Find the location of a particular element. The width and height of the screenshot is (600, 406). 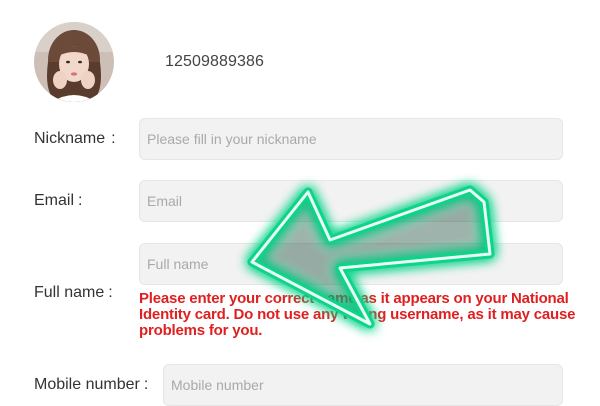

nickname-label-colon: : is located at coordinates (113, 138).